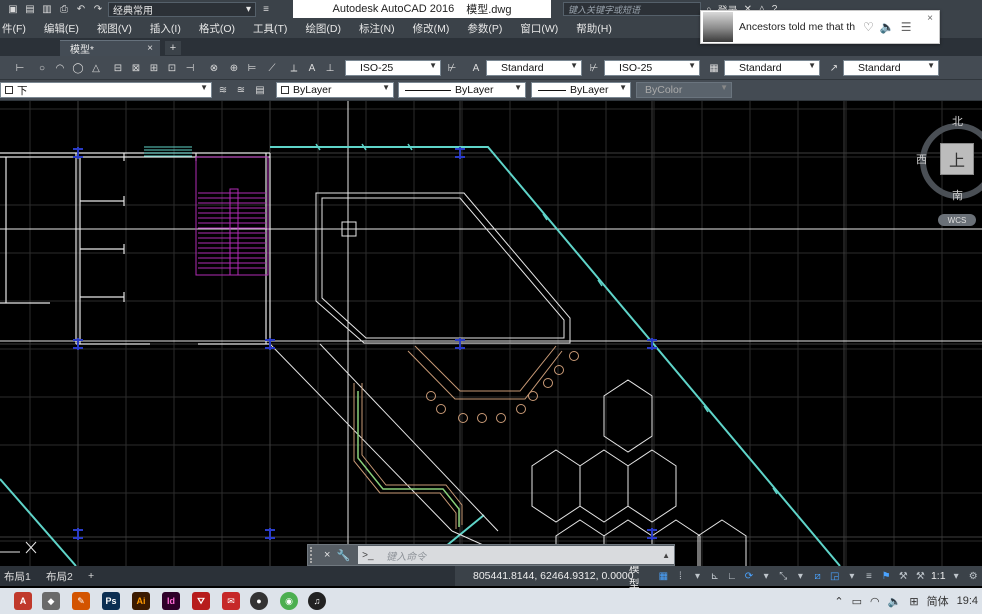 The width and height of the screenshot is (982, 614). What do you see at coordinates (289, 601) in the screenshot?
I see `chrome-taskbar-icon: ◉` at bounding box center [289, 601].